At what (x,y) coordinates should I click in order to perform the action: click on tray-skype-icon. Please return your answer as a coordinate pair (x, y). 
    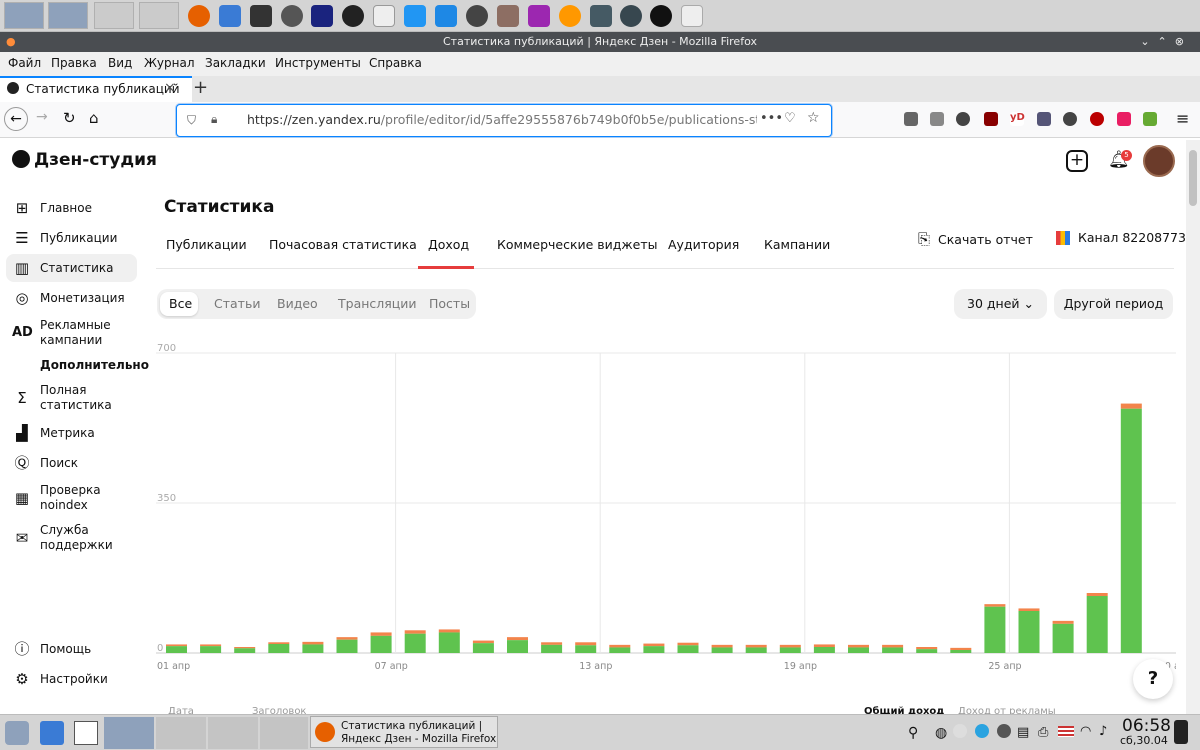
    Looking at the image, I should click on (960, 731).